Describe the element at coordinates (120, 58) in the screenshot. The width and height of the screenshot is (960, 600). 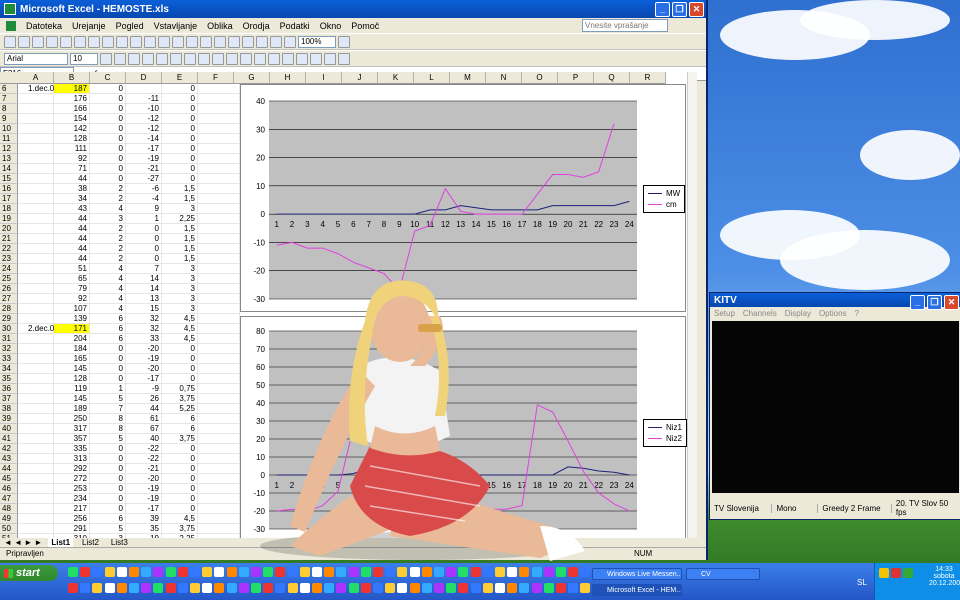
I see `italic-icon` at that location.